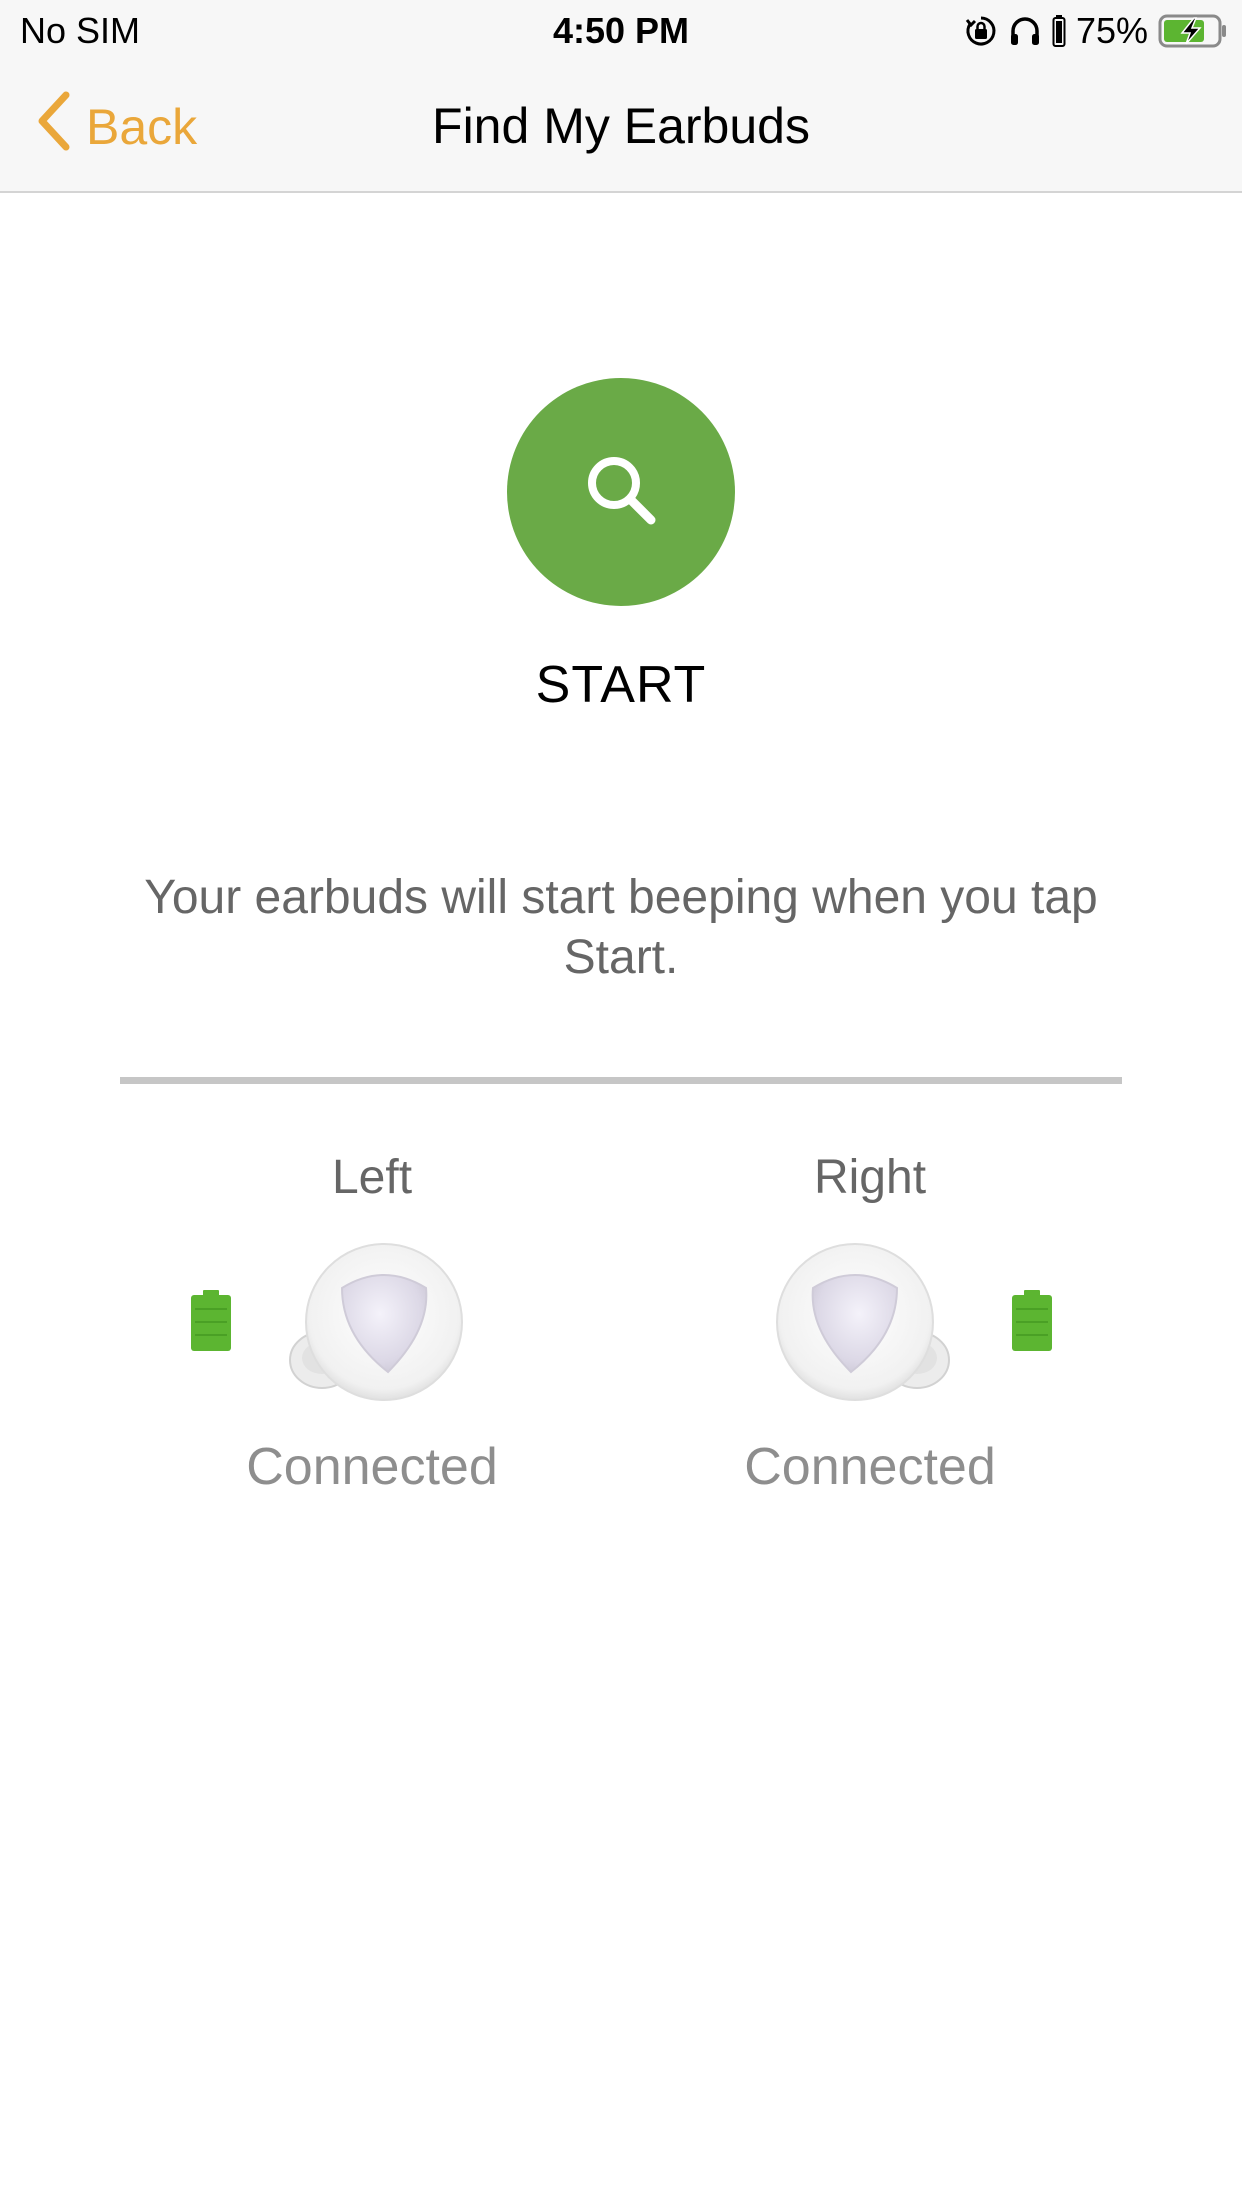 Image resolution: width=1242 pixels, height=2208 pixels. What do you see at coordinates (870, 1467) in the screenshot?
I see `right-earbud-status: Connected` at bounding box center [870, 1467].